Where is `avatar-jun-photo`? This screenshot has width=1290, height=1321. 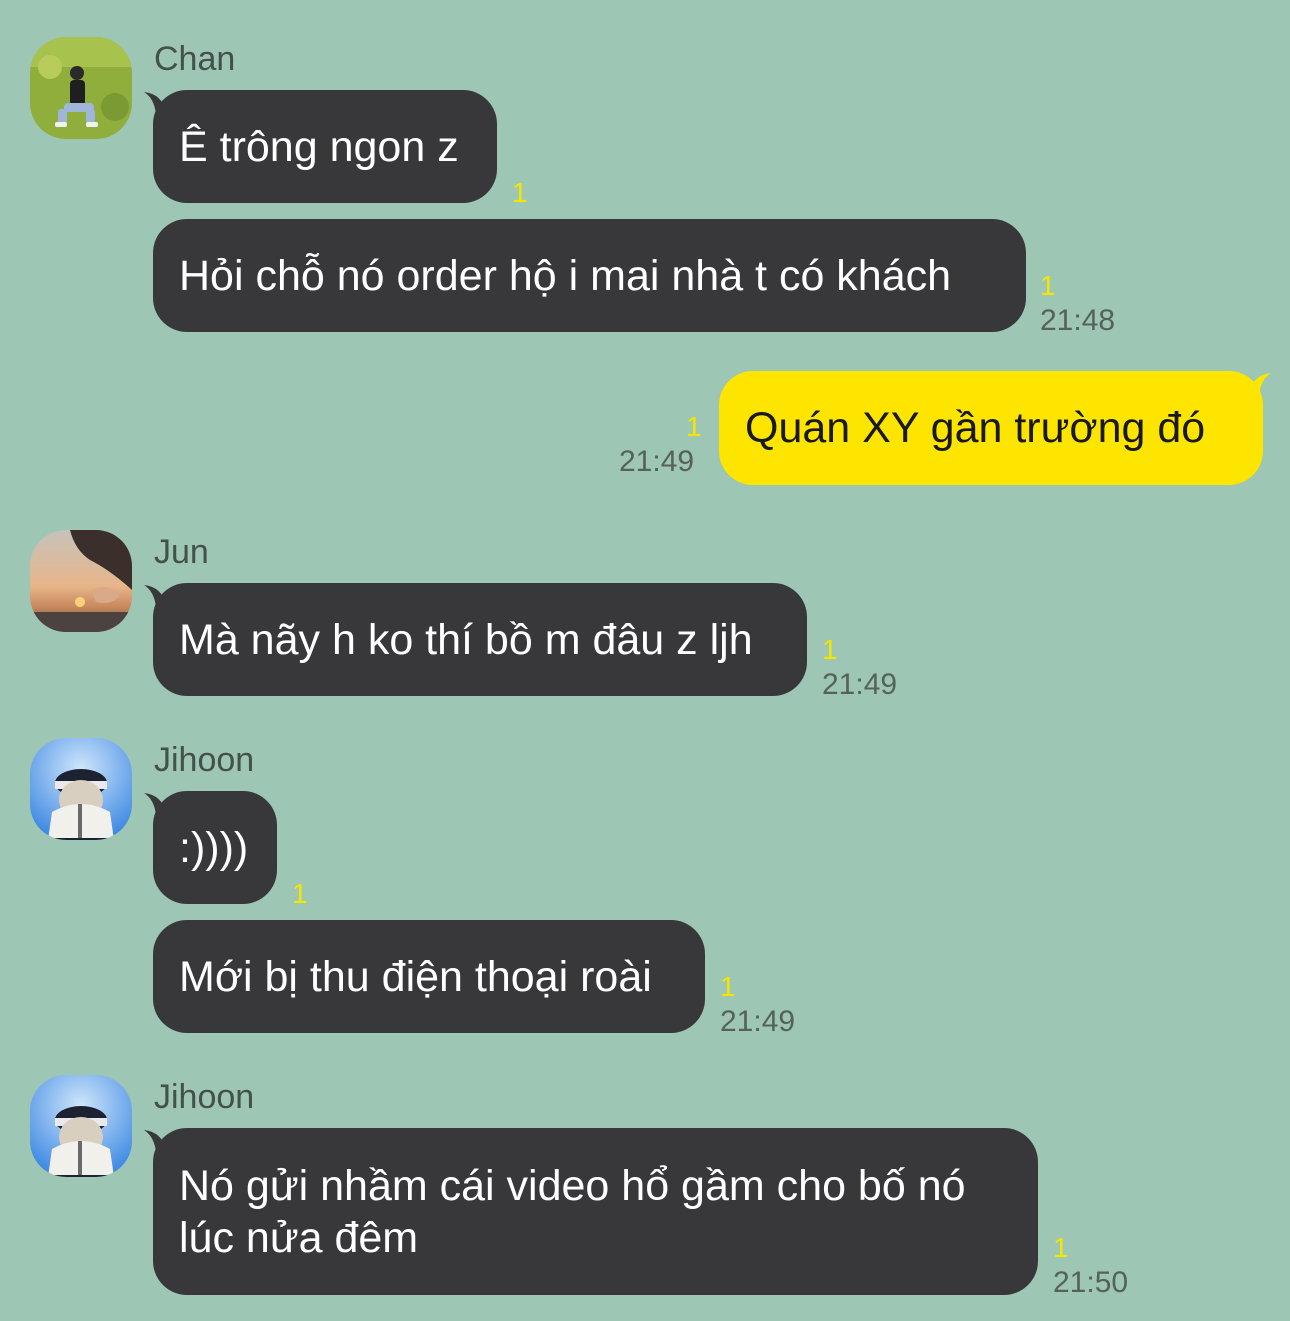
avatar-jun-photo is located at coordinates (81, 581).